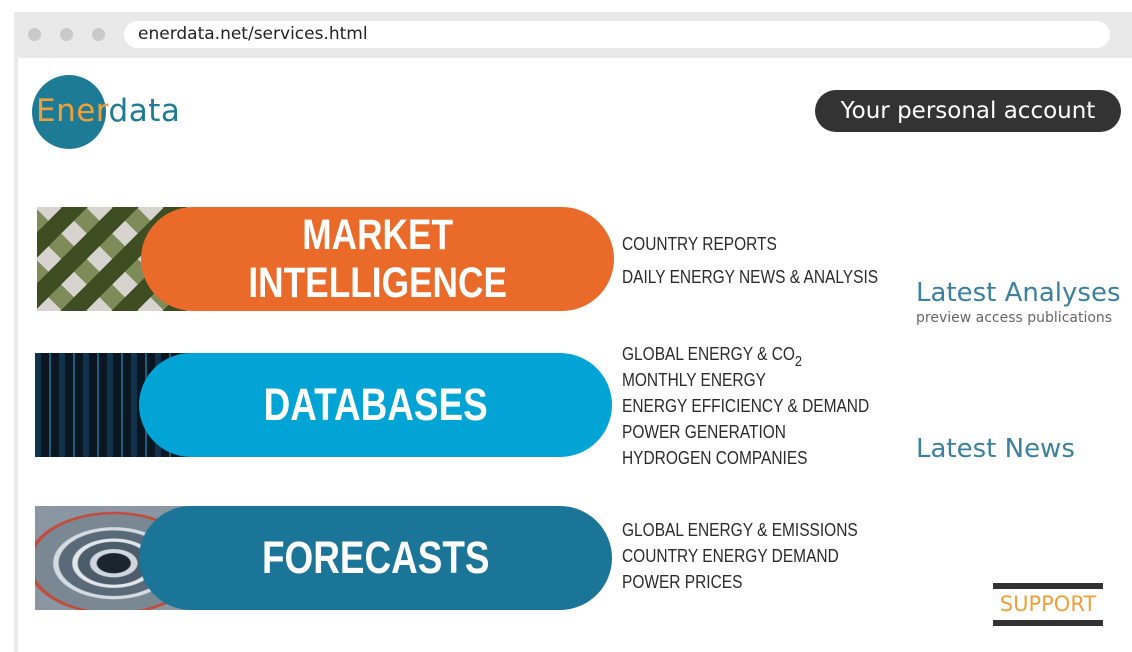  Describe the element at coordinates (1048, 604) in the screenshot. I see `support-button: SUPPORT` at that location.